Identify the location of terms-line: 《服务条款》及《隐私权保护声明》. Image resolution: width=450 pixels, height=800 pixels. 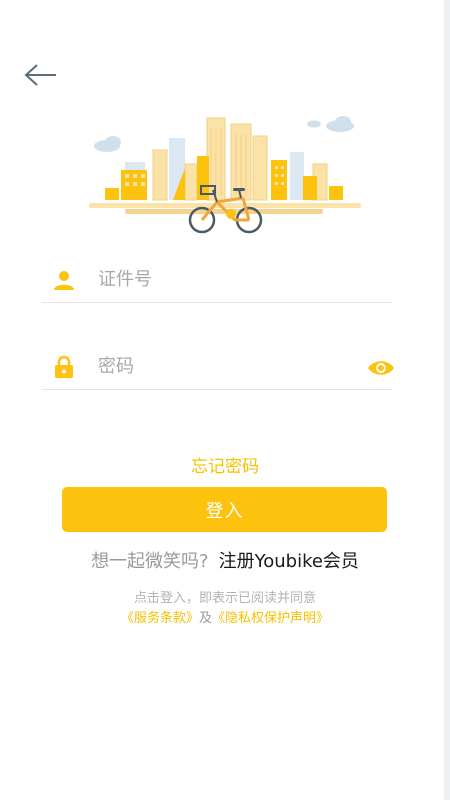
(225, 616).